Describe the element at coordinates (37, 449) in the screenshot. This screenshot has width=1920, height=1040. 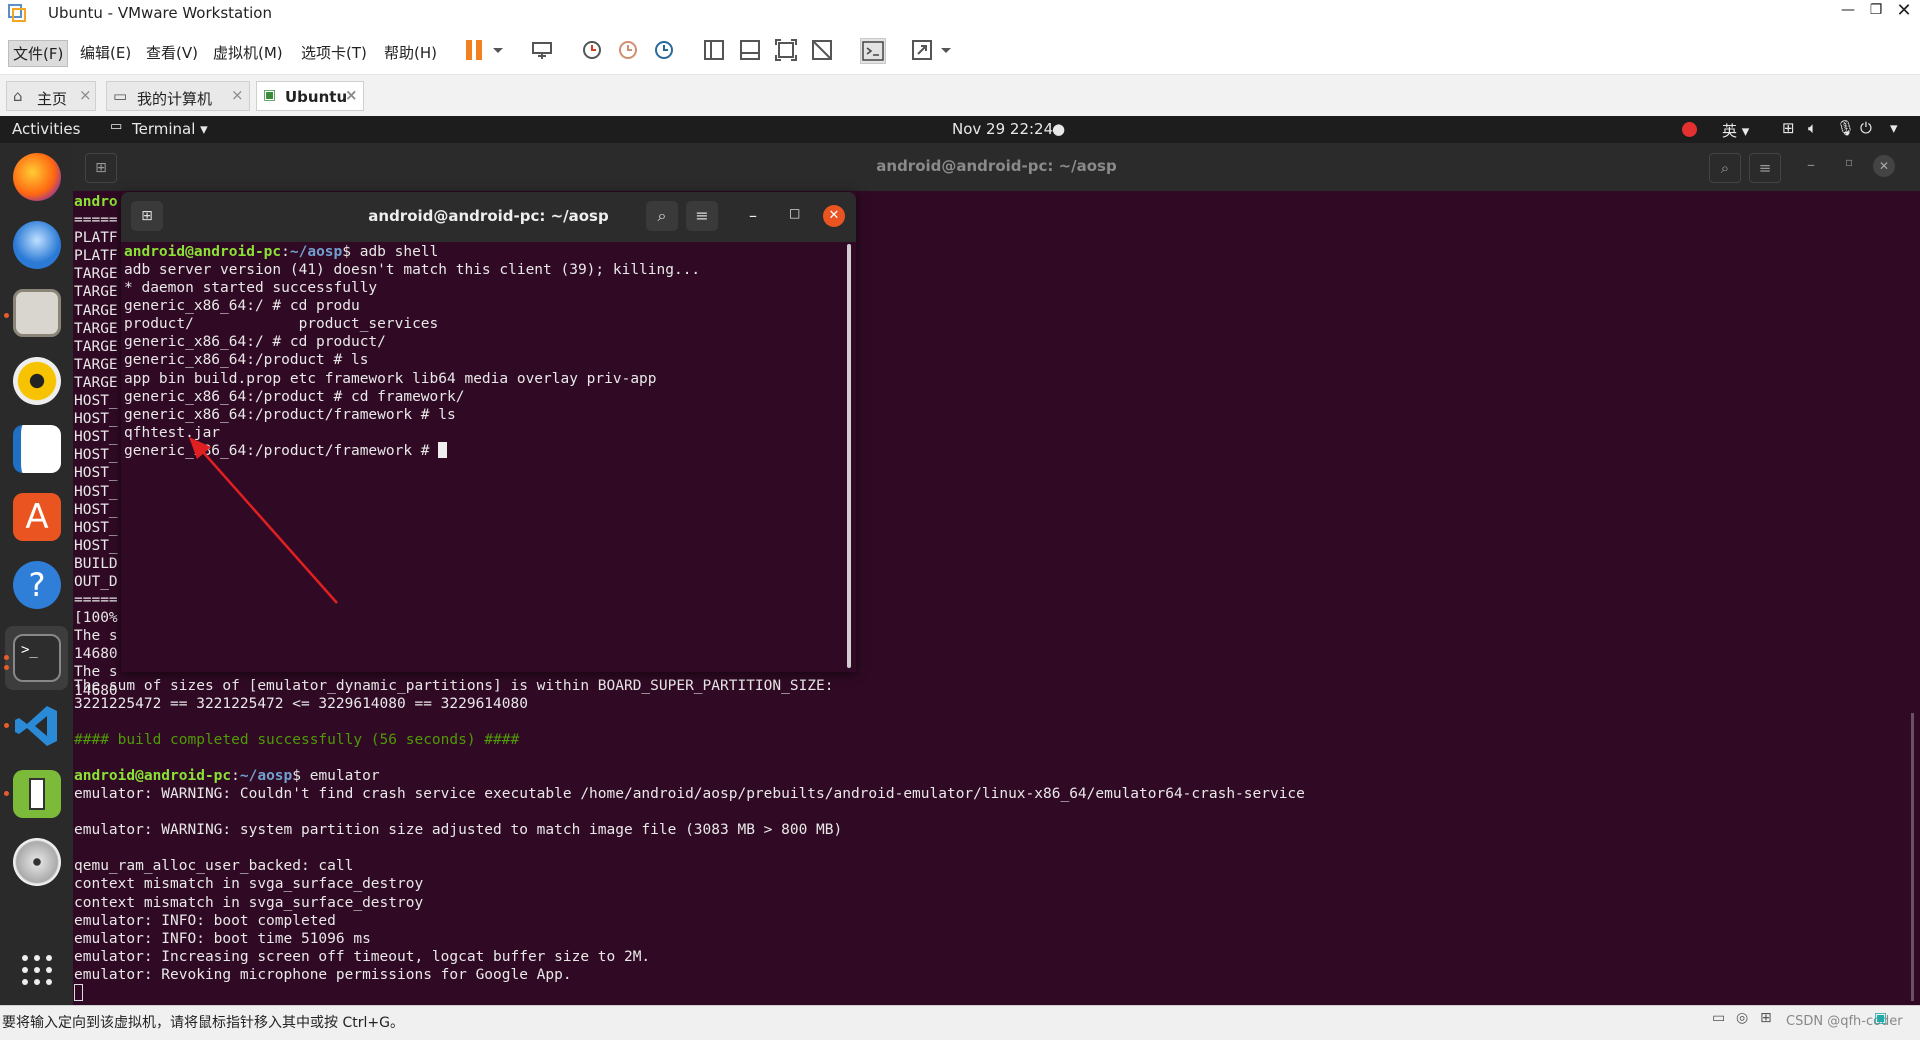
I see `libreoffice-writer-icon` at that location.